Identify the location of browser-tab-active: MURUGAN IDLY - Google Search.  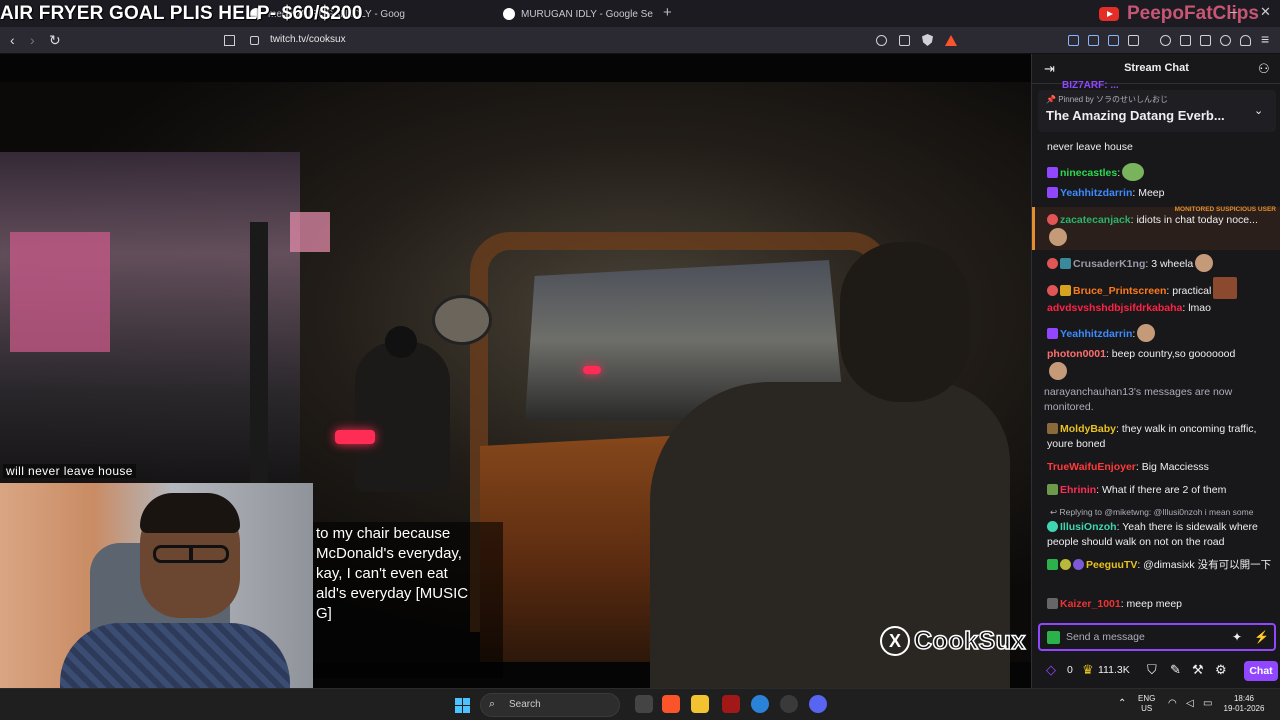
(578, 14).